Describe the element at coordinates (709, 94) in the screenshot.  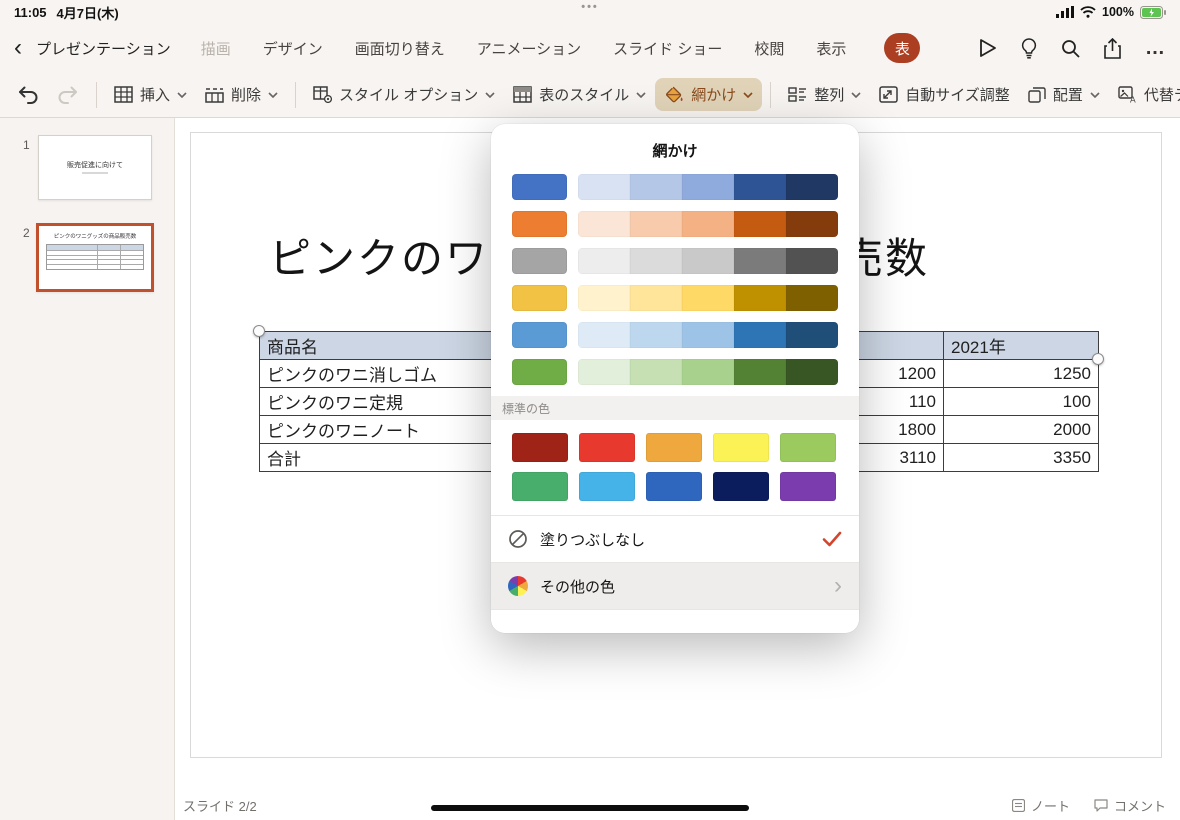
I see `shading-button: 網かけ` at that location.